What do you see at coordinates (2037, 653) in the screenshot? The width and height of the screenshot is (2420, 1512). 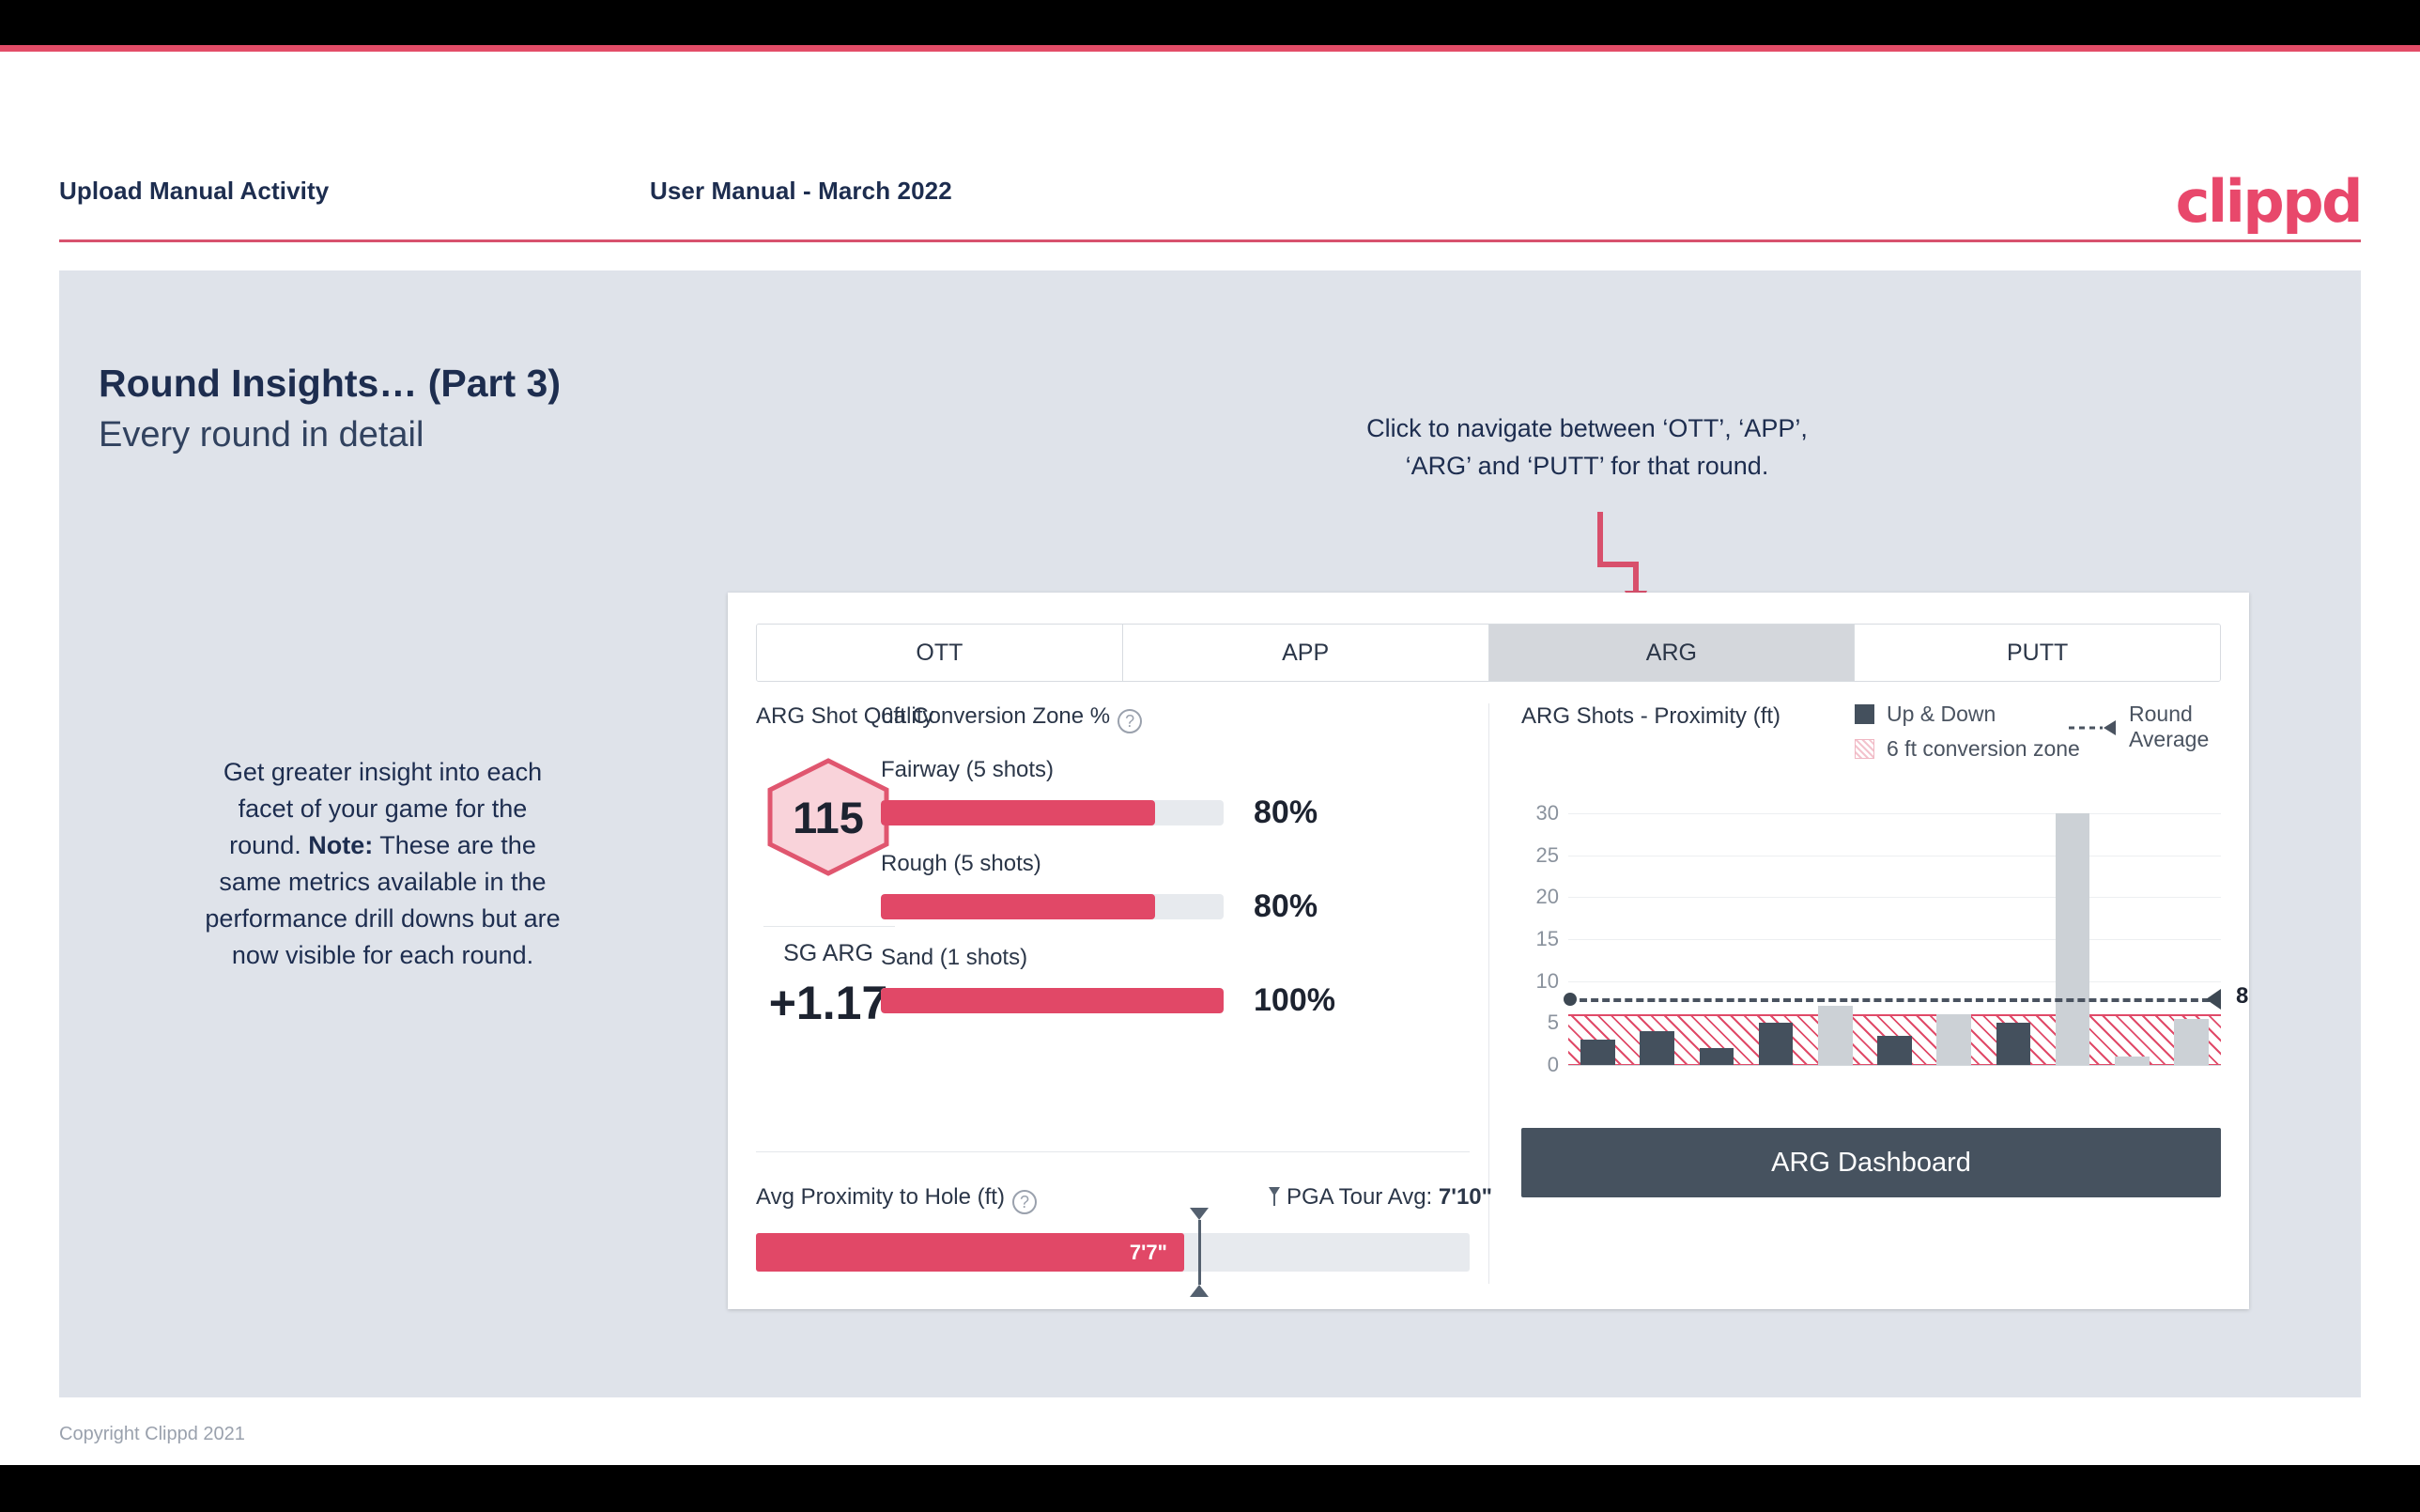 I see `tab-putt: PUTT` at bounding box center [2037, 653].